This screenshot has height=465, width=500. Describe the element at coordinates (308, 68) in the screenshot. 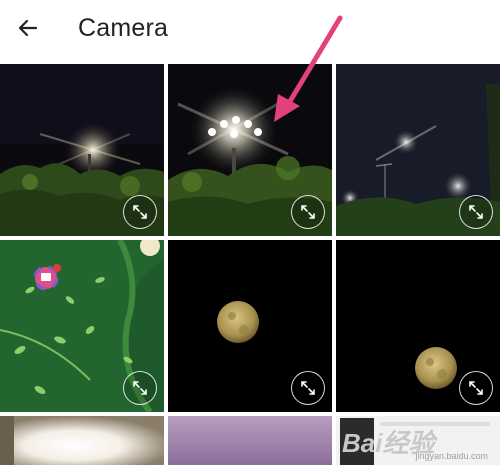

I see `annotation-arrow` at that location.